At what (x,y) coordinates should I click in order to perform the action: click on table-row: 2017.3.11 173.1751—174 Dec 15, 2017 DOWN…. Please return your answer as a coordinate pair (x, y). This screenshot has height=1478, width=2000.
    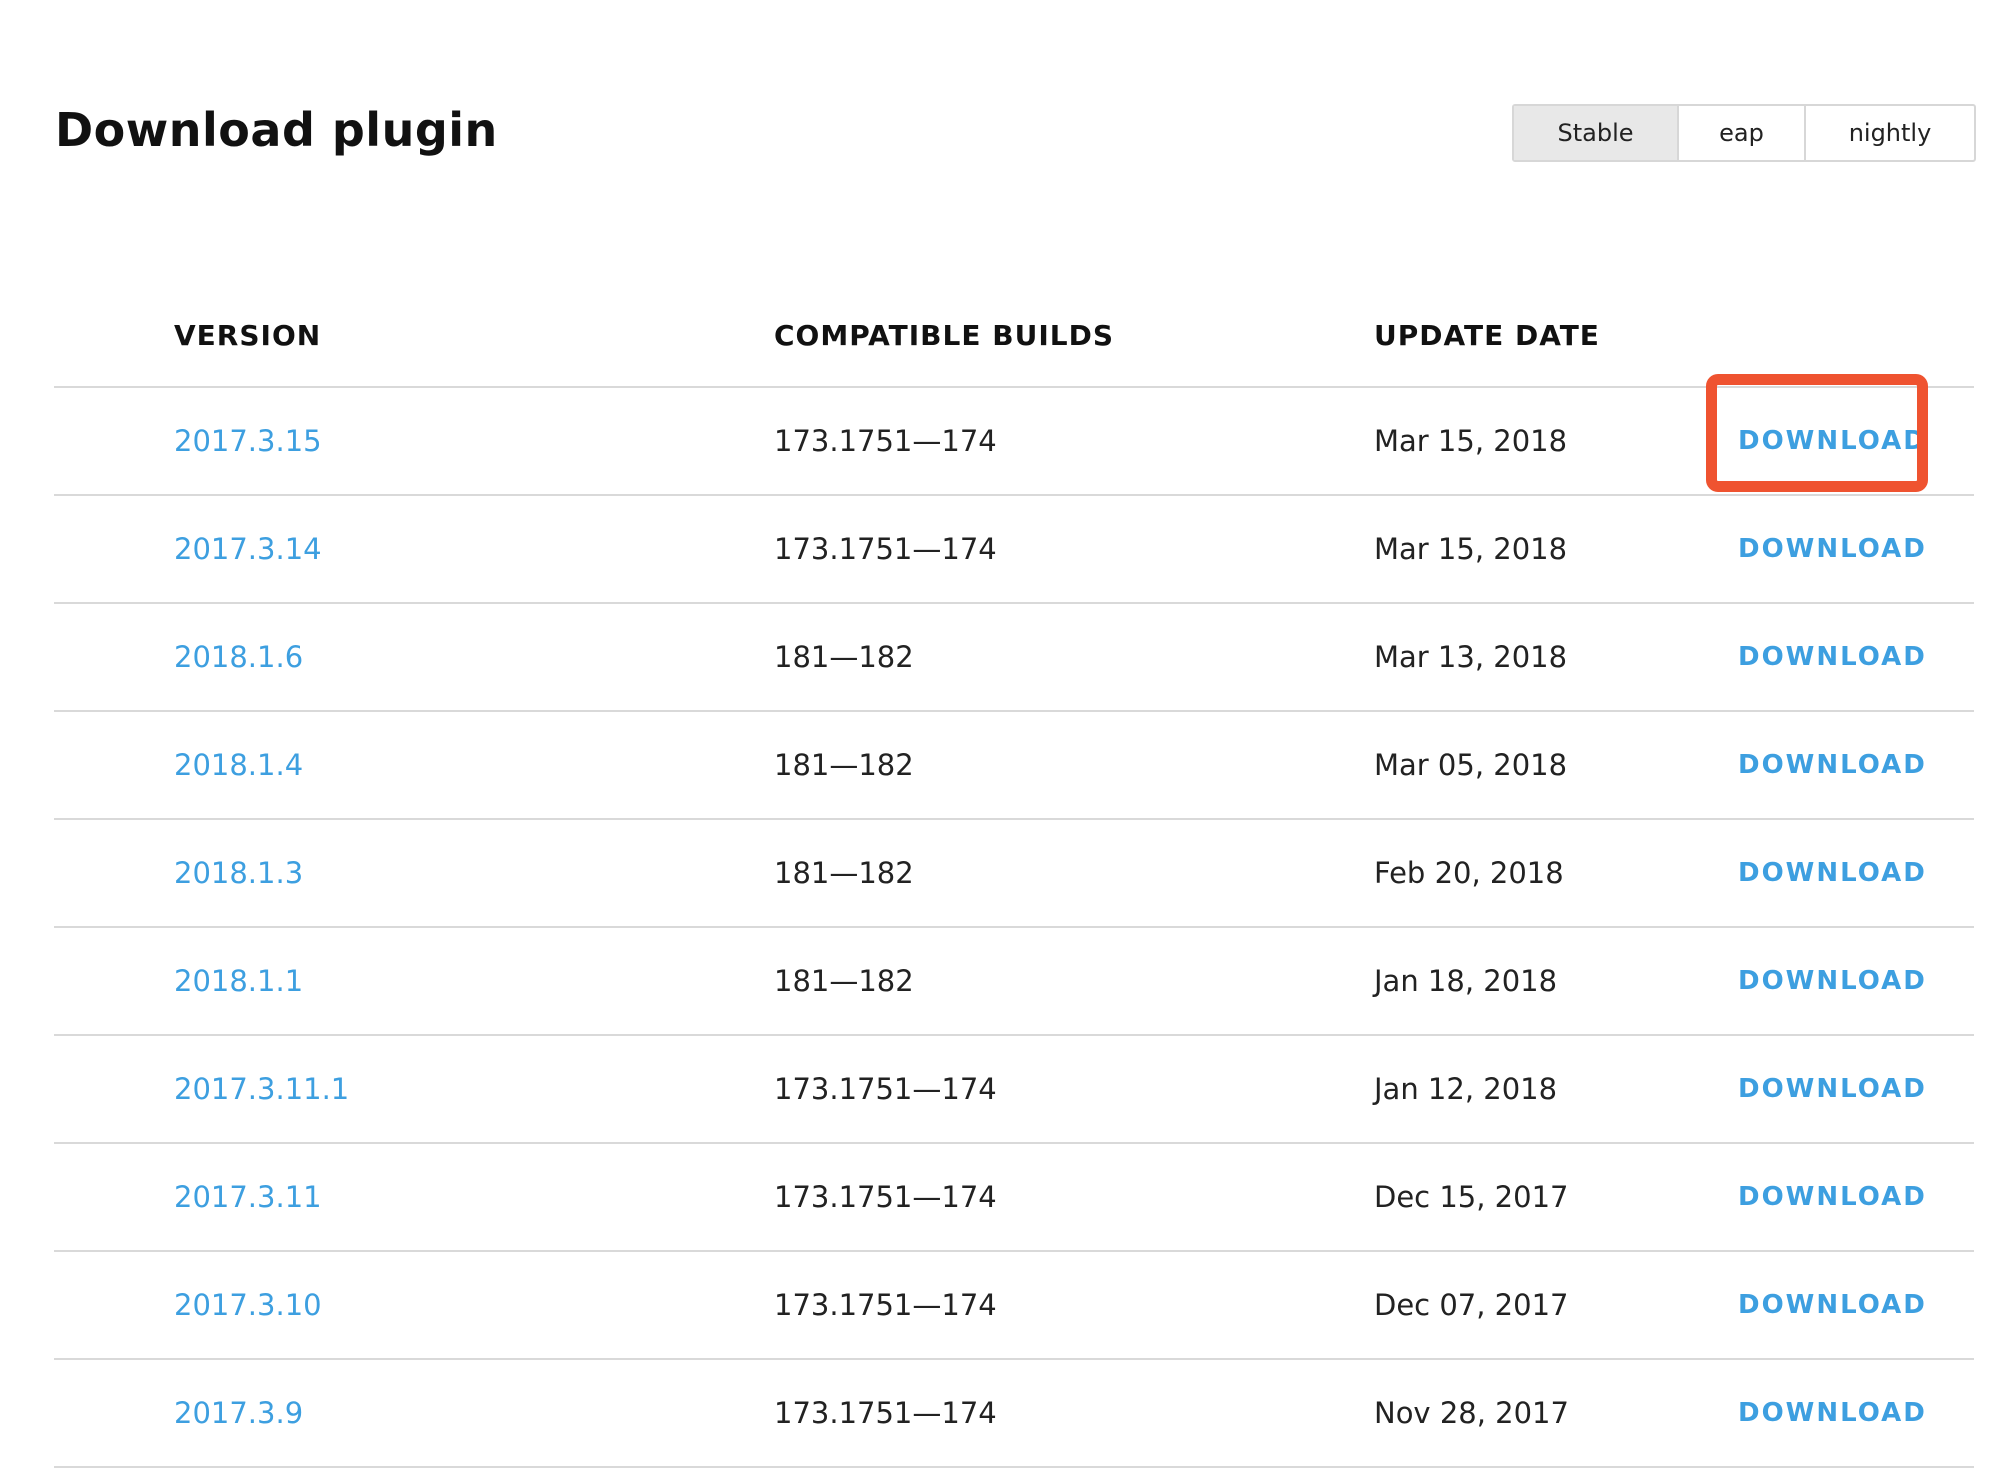
    Looking at the image, I should click on (1014, 1198).